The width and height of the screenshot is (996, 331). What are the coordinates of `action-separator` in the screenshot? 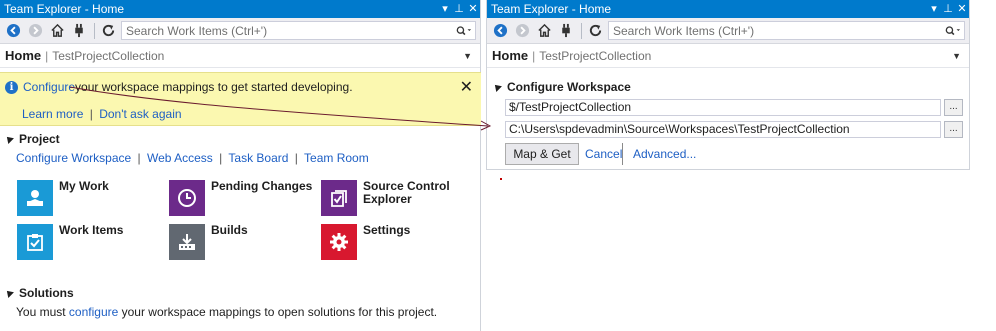 It's located at (622, 154).